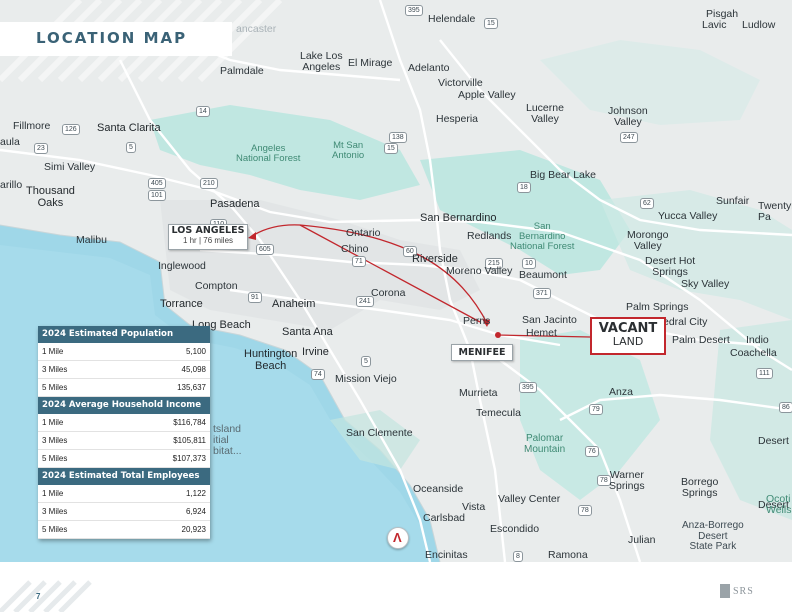 Image resolution: width=792 pixels, height=612 pixels. Describe the element at coordinates (318, 374) in the screenshot. I see `highway-shield: 74` at that location.